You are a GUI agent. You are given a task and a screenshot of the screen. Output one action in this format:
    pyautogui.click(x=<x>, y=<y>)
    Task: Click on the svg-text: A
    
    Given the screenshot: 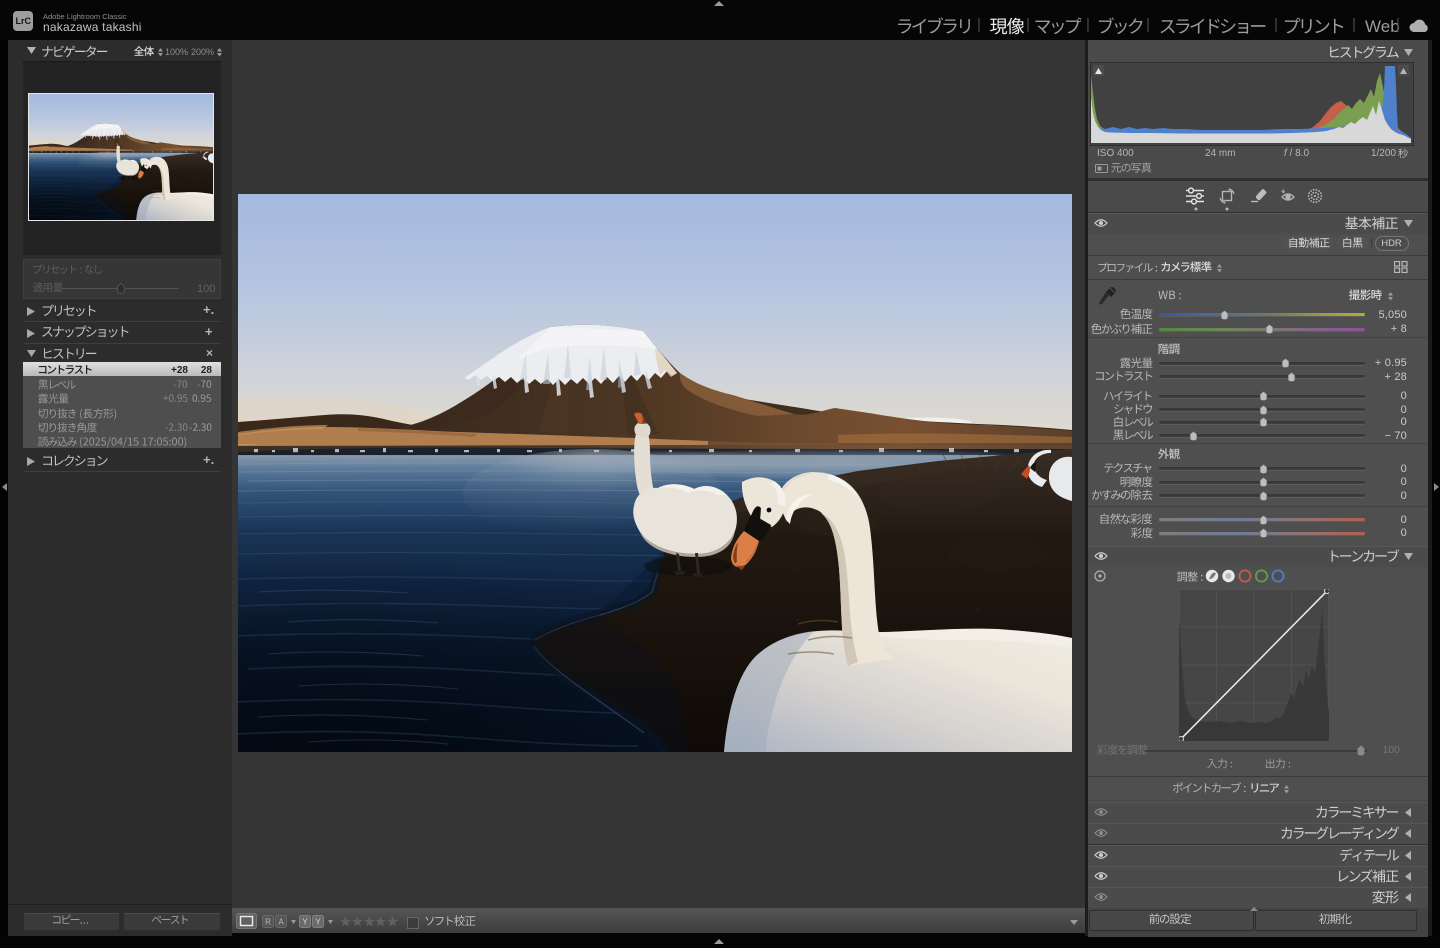 What is the action you would take?
    pyautogui.click(x=281, y=922)
    